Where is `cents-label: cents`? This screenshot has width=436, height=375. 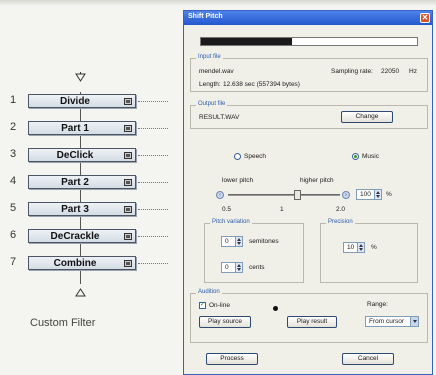 cents-label: cents is located at coordinates (257, 267).